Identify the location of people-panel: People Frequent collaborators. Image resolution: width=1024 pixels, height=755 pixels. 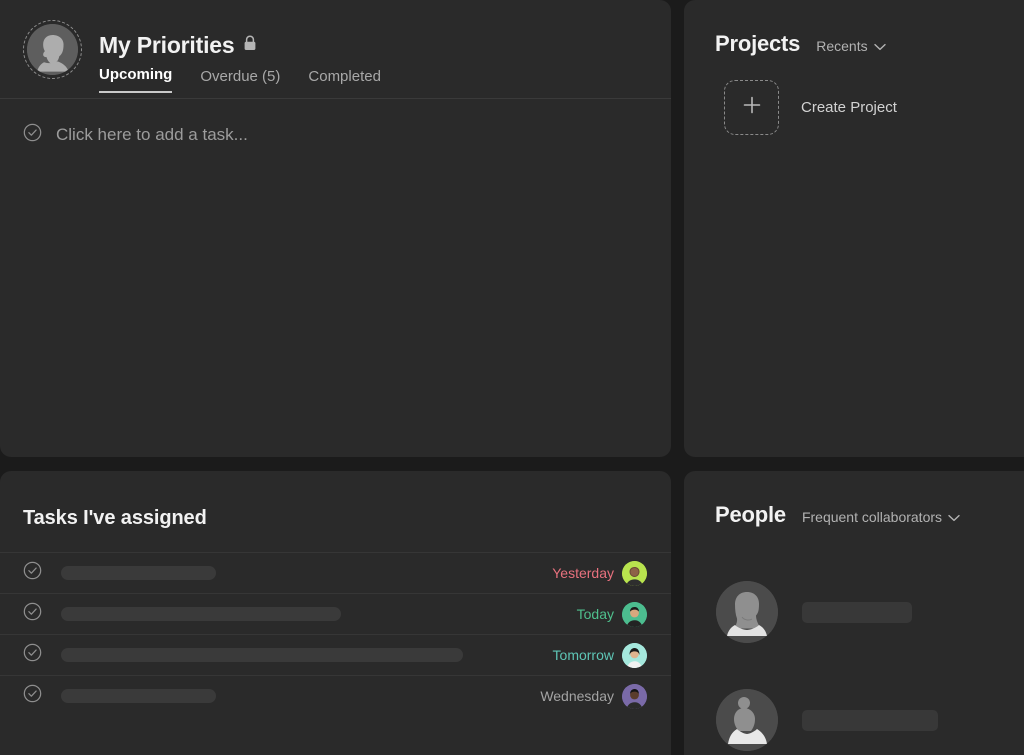
(854, 613).